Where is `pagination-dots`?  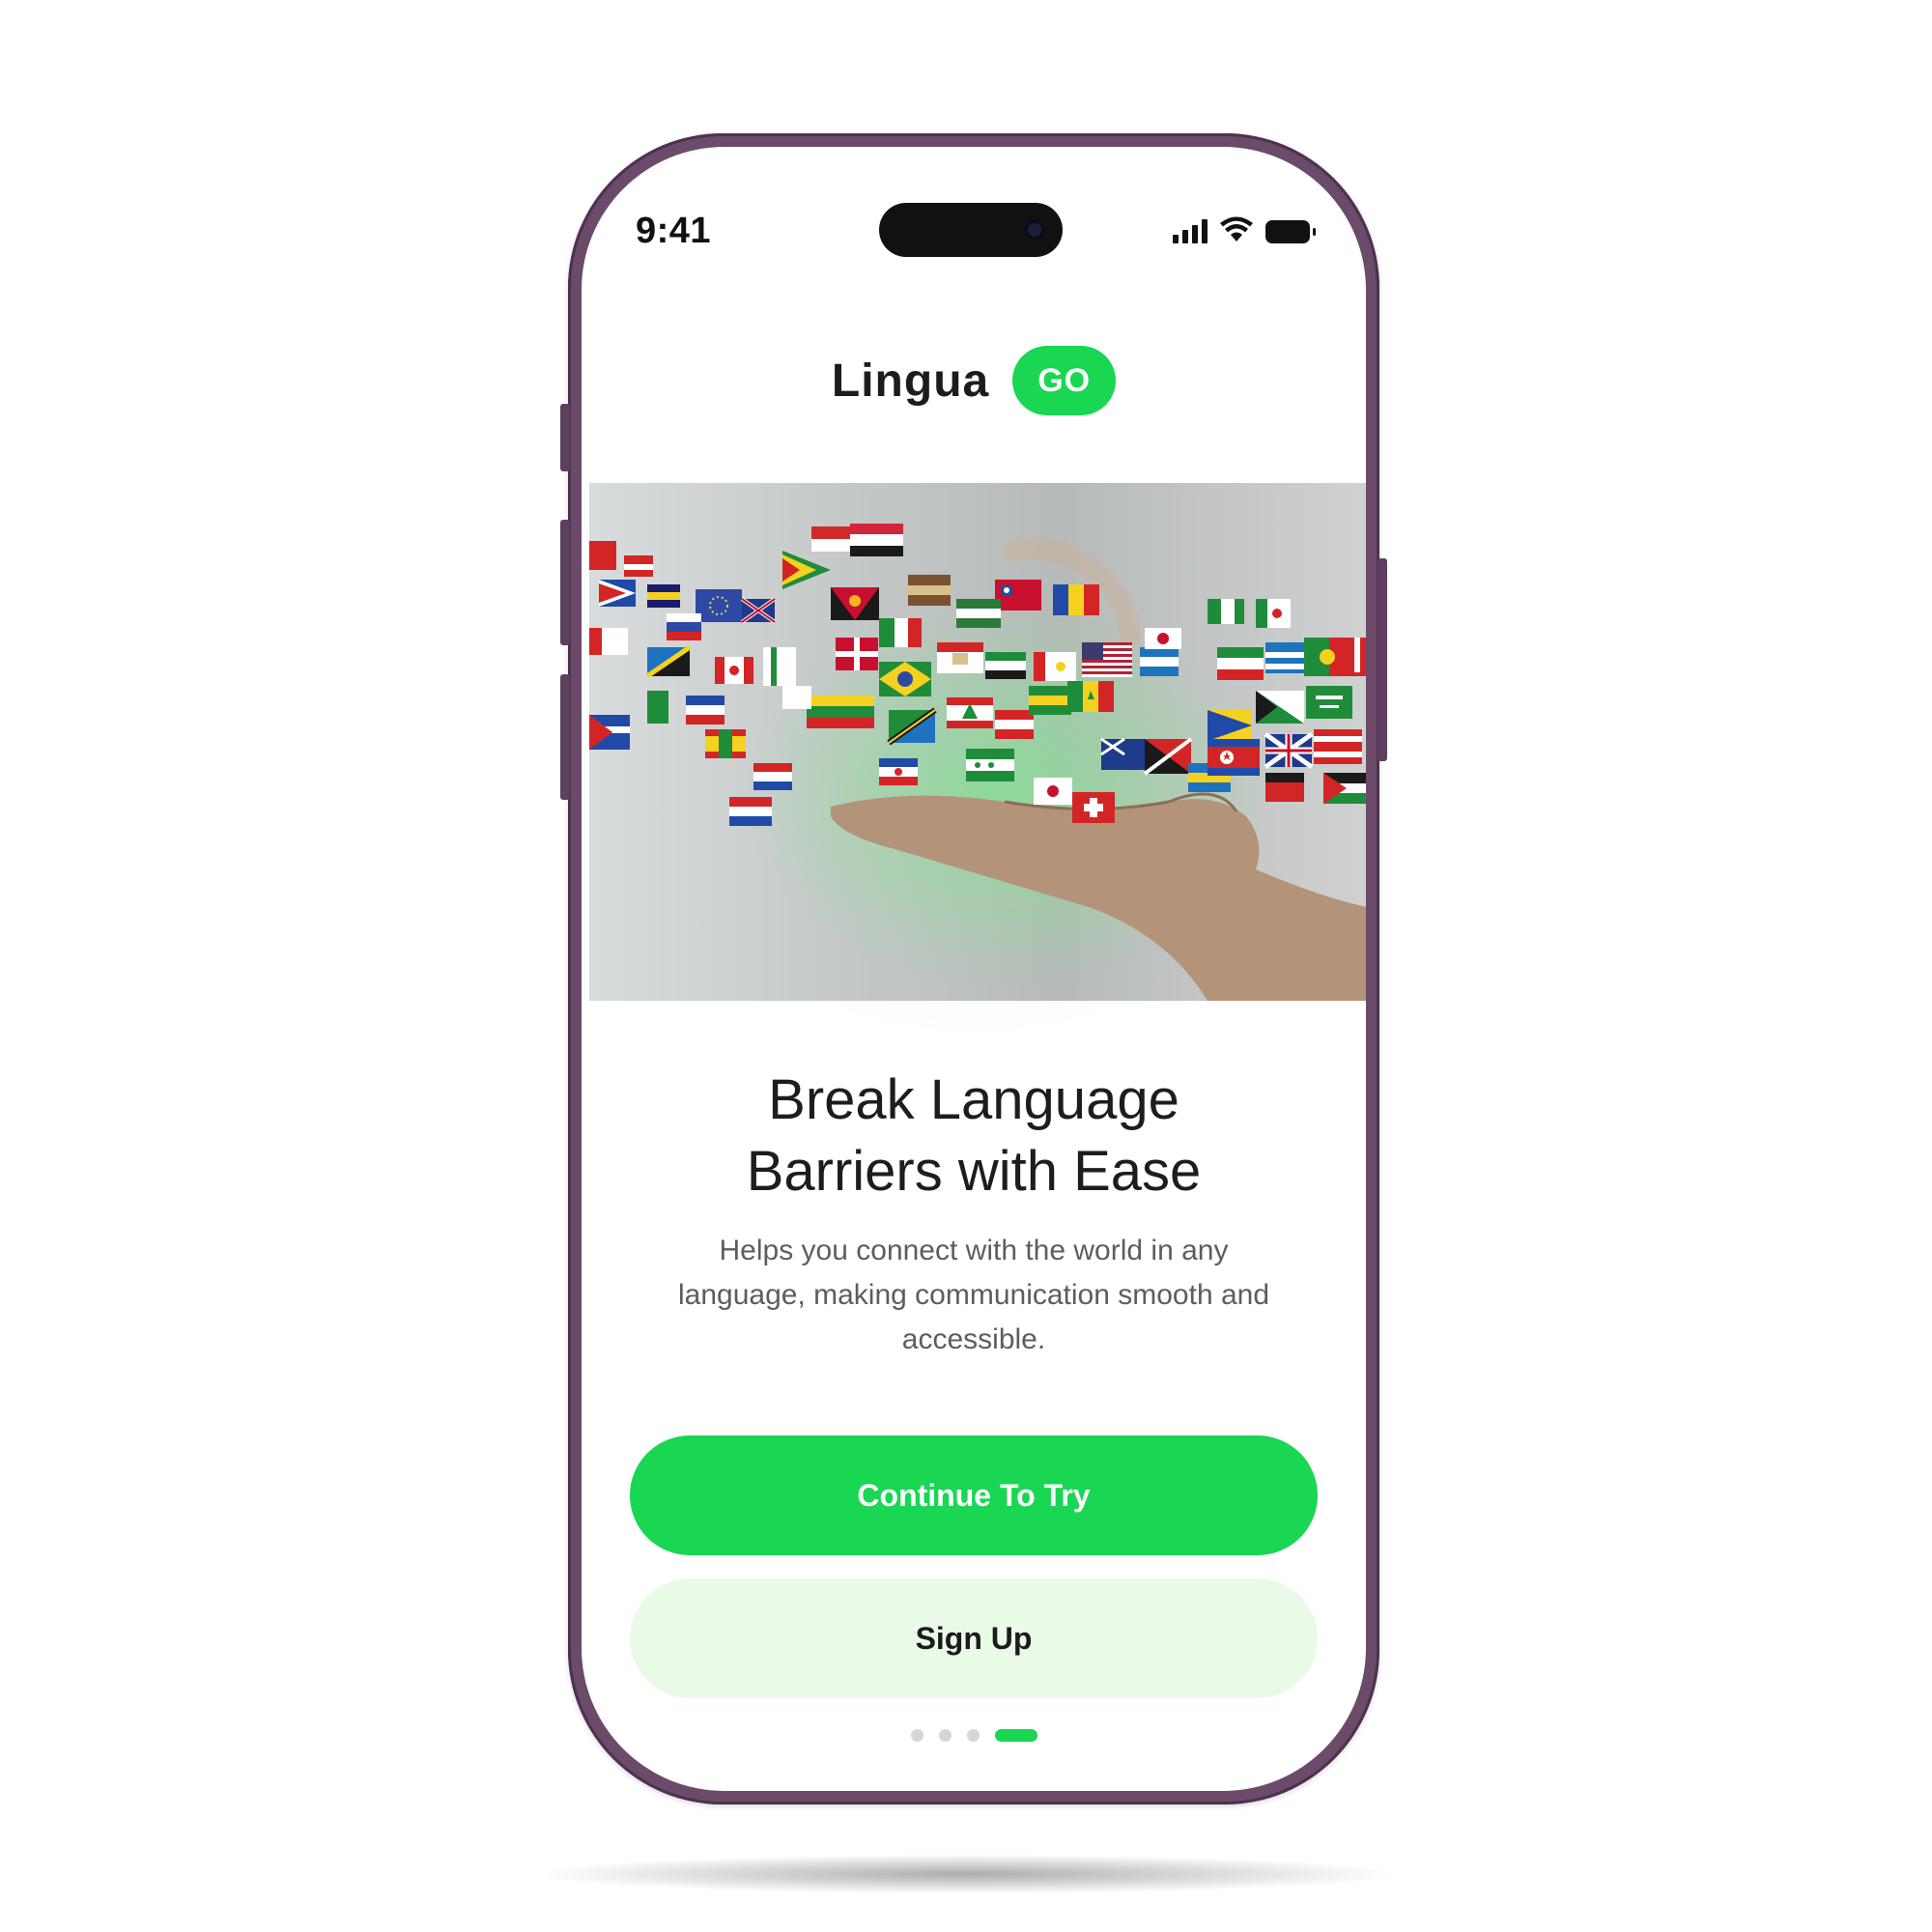 pagination-dots is located at coordinates (974, 1735).